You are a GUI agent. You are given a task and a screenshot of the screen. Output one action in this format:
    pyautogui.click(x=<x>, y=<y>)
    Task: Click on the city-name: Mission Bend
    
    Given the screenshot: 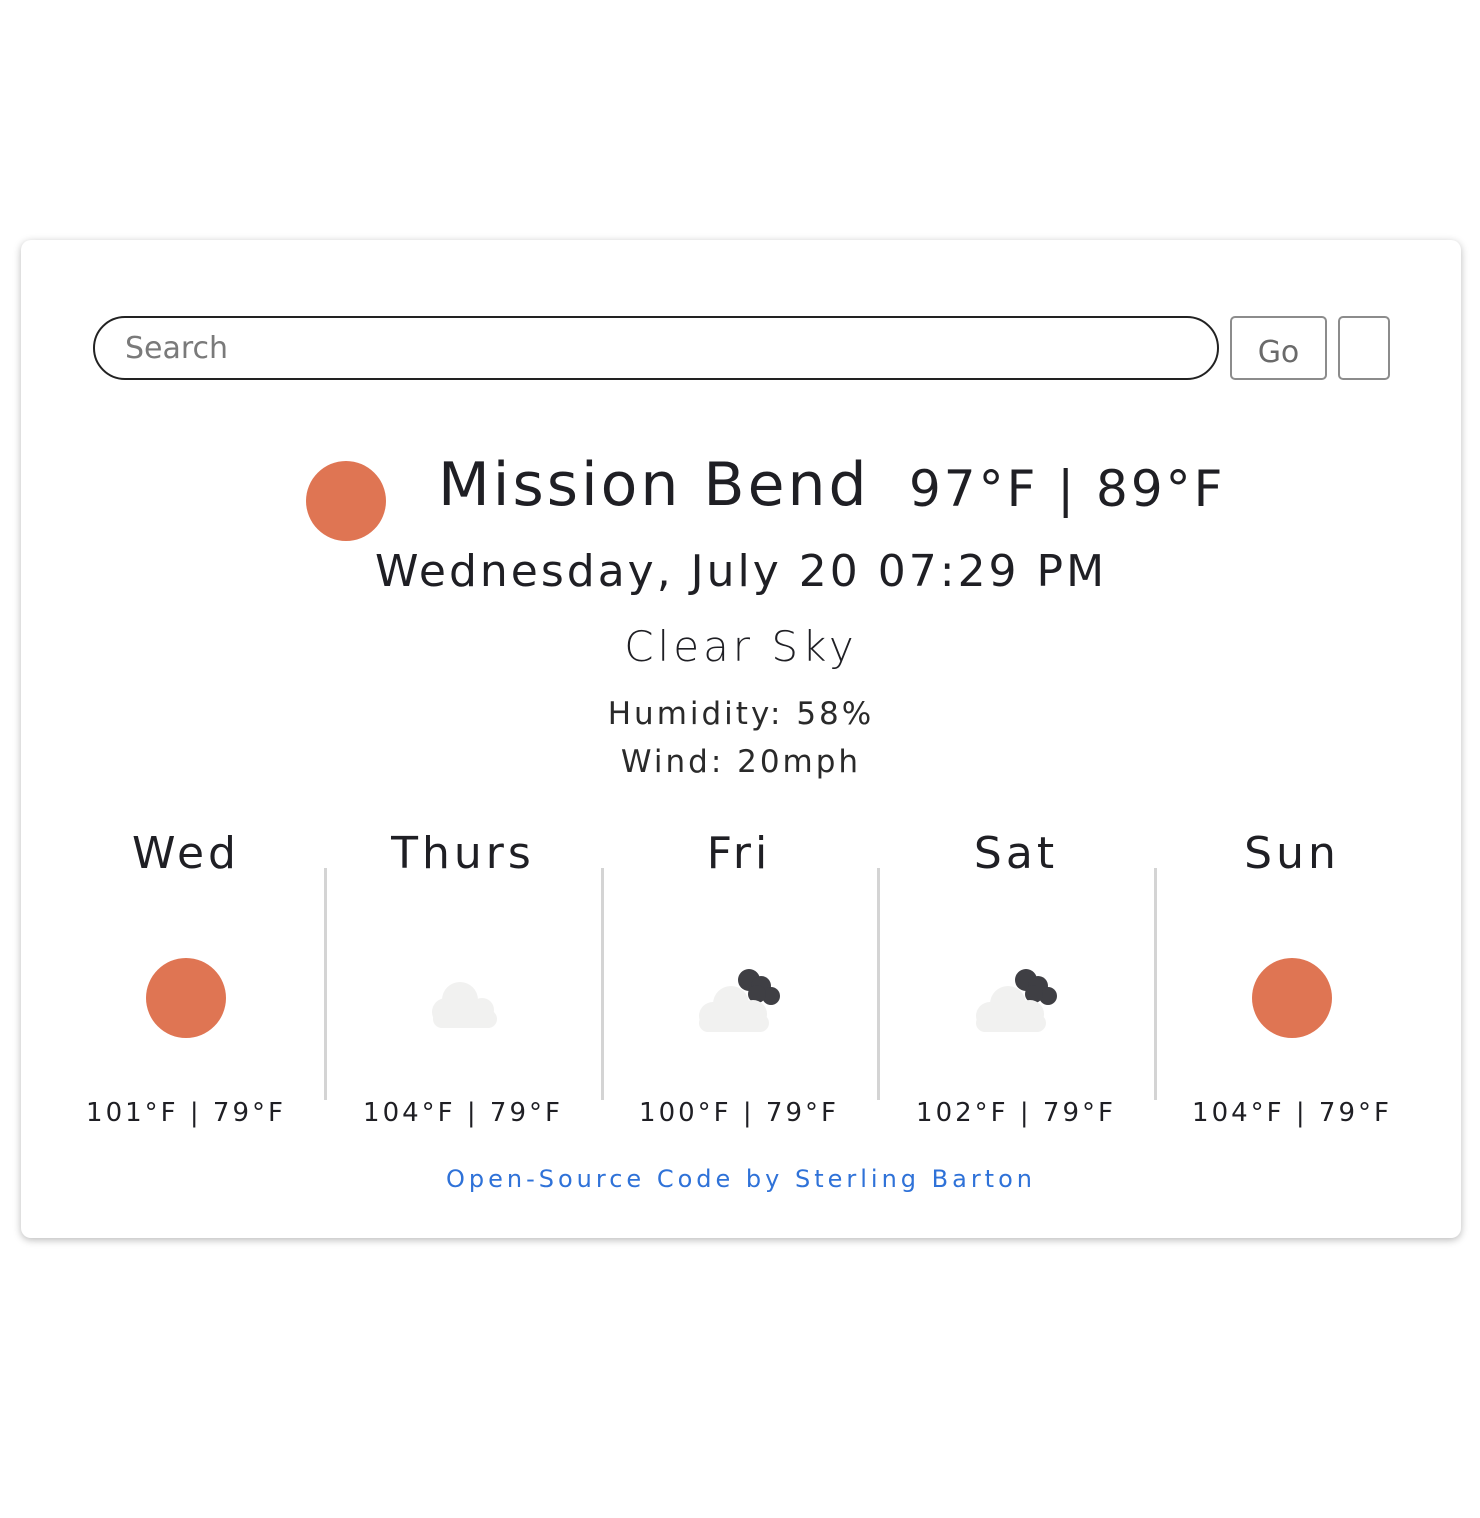 What is the action you would take?
    pyautogui.click(x=654, y=485)
    